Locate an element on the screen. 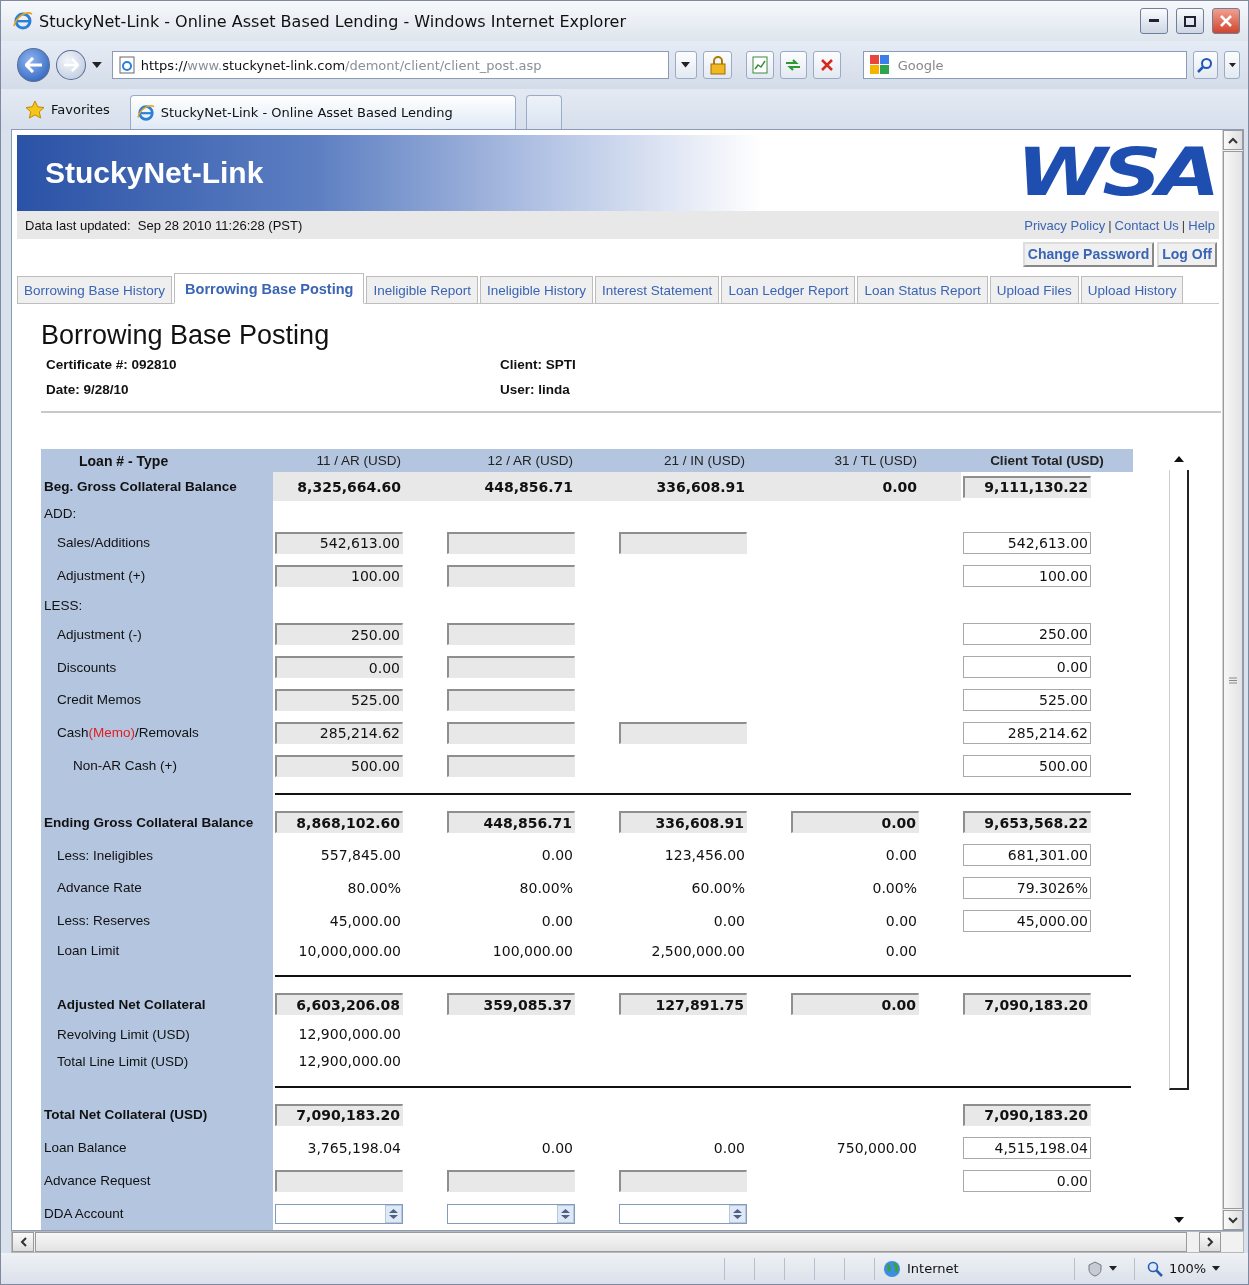  header-link: Contact Us is located at coordinates (1146, 225).